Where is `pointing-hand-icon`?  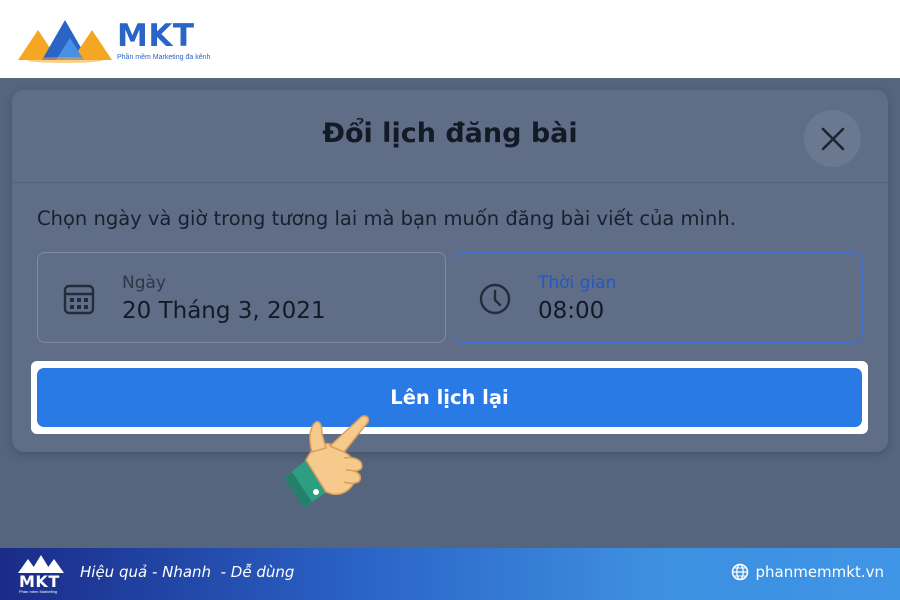
pointing-hand-icon is located at coordinates (327, 461).